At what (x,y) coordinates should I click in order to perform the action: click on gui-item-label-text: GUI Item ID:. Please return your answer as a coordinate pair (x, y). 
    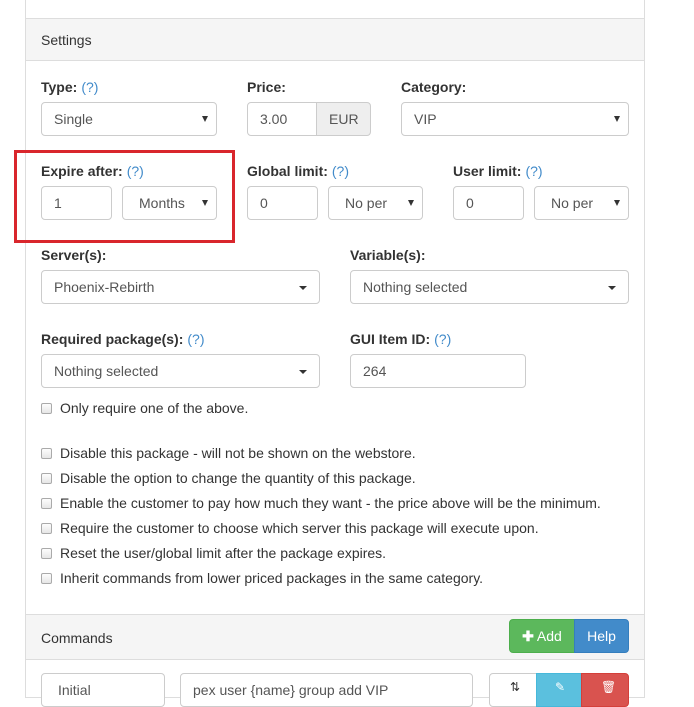
    Looking at the image, I should click on (390, 339).